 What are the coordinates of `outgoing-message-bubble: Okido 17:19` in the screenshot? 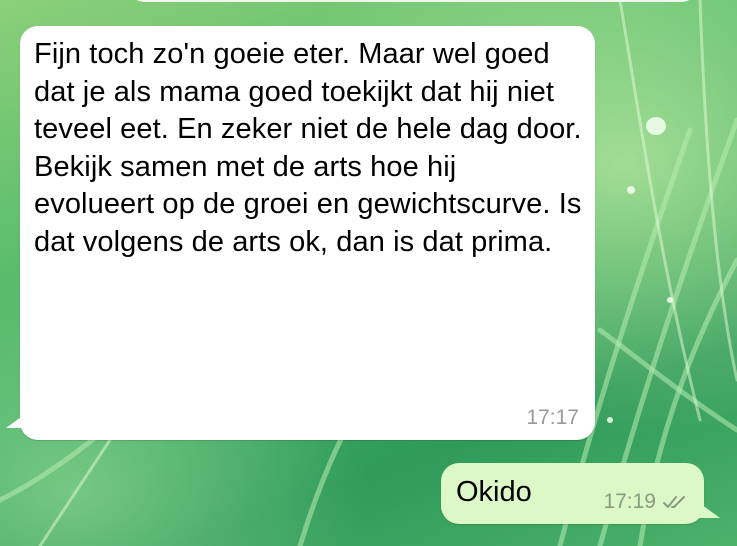 It's located at (580, 493).